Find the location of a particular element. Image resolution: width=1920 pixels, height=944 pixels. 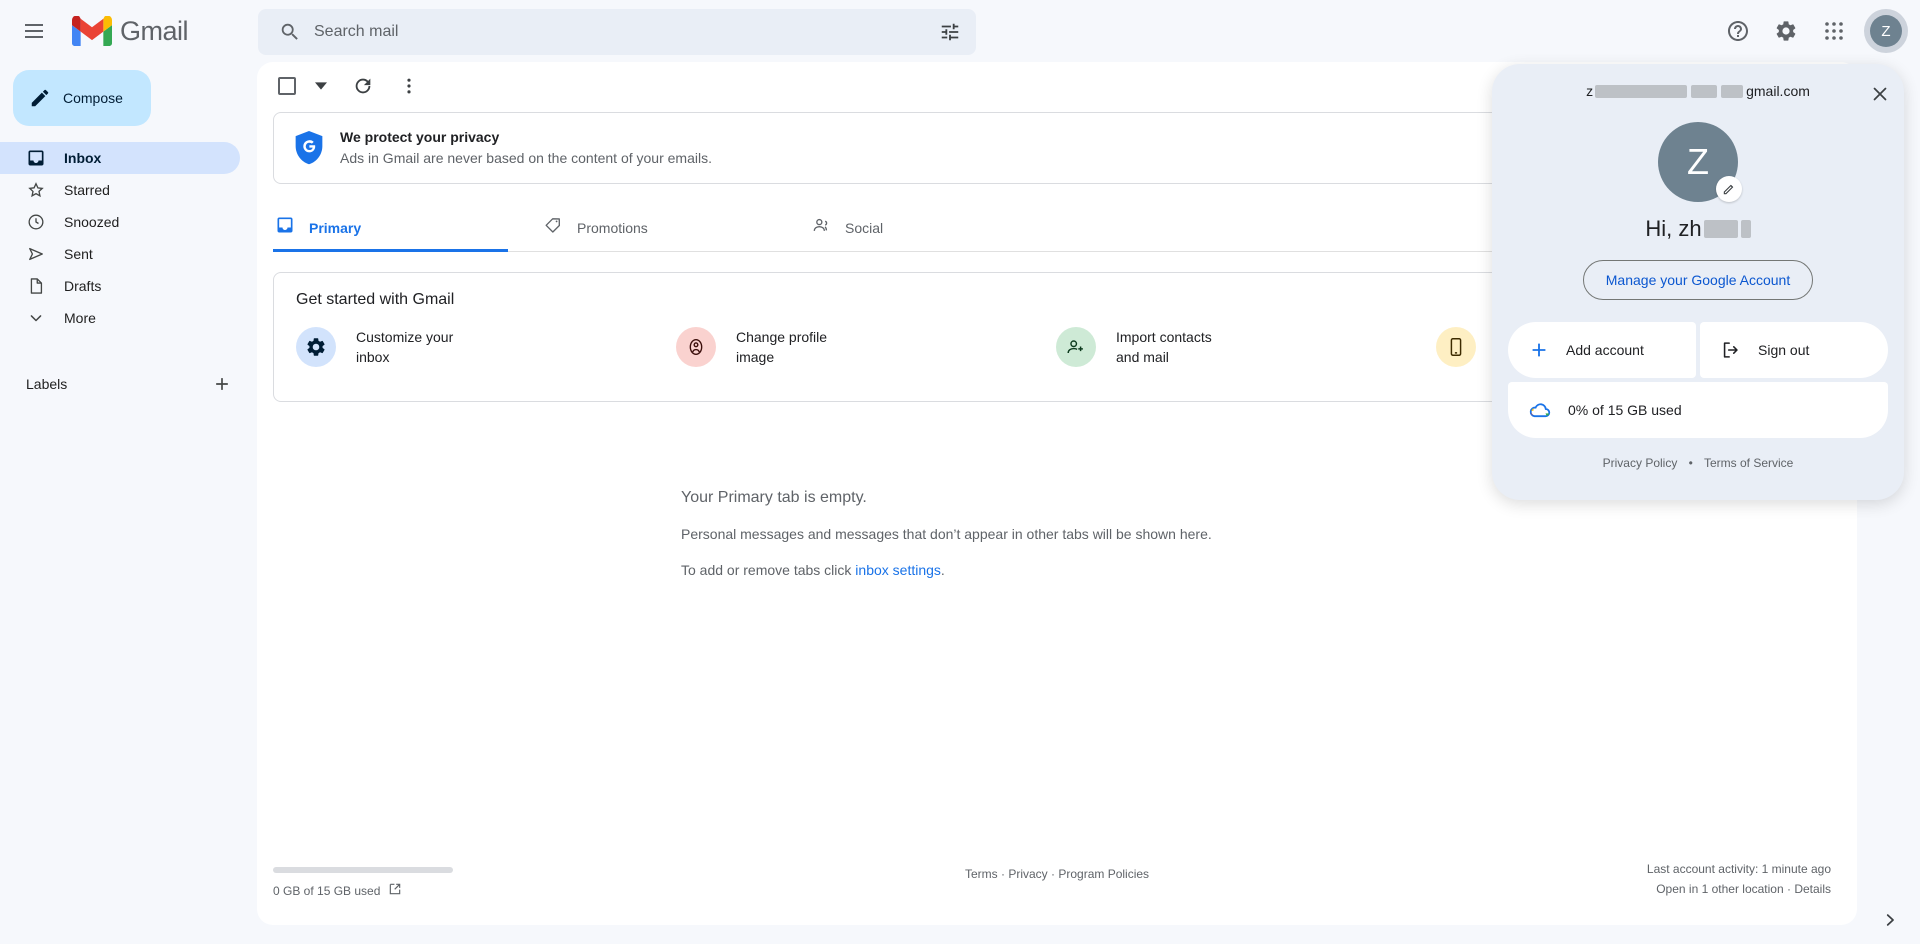

sidebar-item-label: More is located at coordinates (80, 318).